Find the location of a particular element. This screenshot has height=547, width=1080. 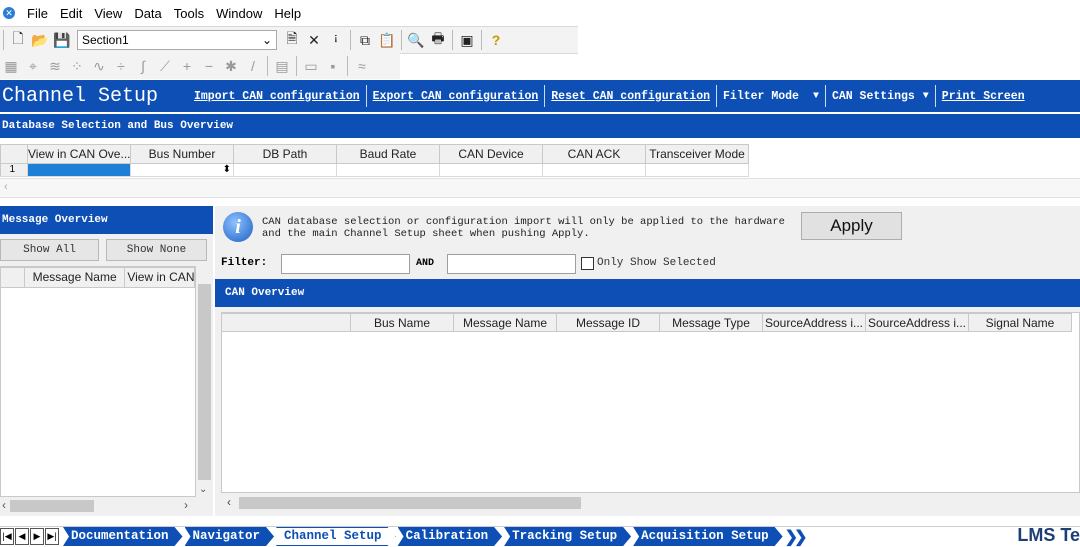

can-settings-dropdown: CAN Settings ▼ is located at coordinates (880, 96).